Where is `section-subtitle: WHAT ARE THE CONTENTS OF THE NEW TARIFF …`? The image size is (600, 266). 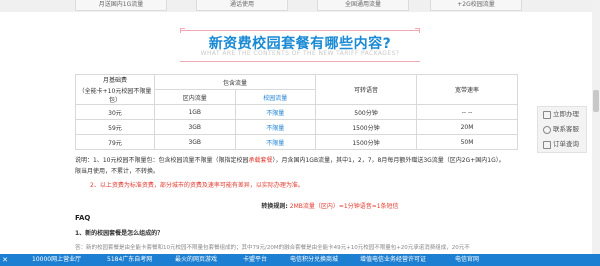
section-subtitle: WHAT ARE THE CONTENTS OF THE NEW TARIFF … is located at coordinates (300, 53).